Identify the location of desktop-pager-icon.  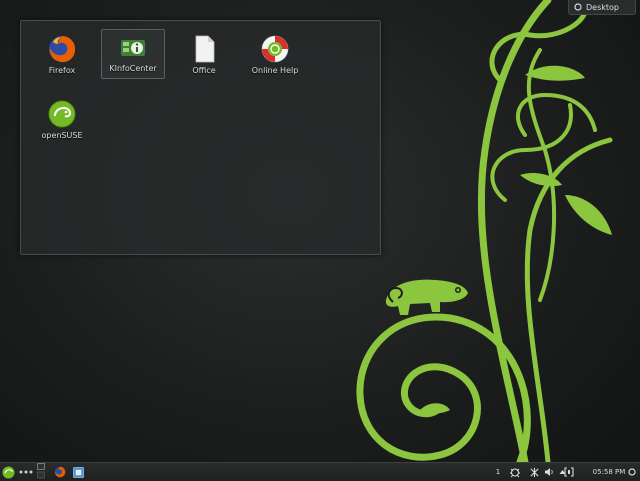
(41, 471).